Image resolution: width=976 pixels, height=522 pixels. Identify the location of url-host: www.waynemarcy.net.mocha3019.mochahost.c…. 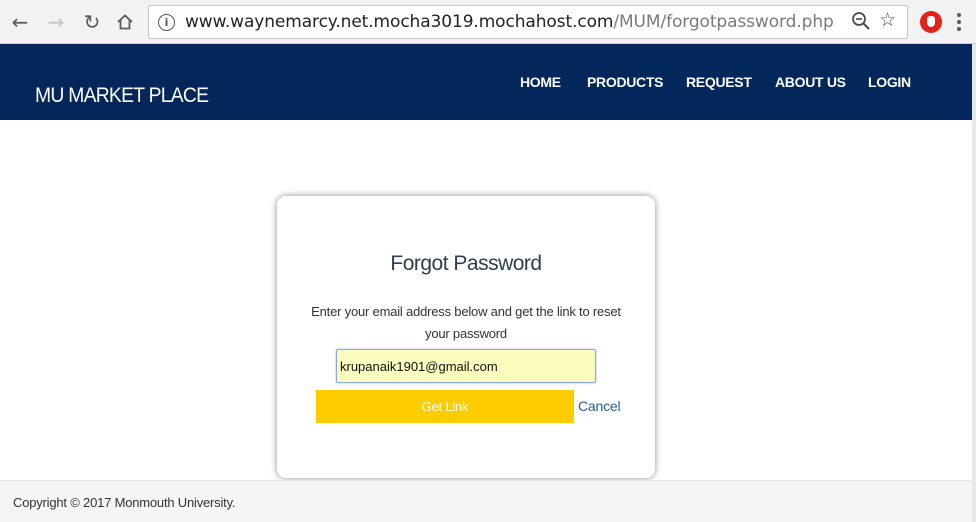
(399, 22).